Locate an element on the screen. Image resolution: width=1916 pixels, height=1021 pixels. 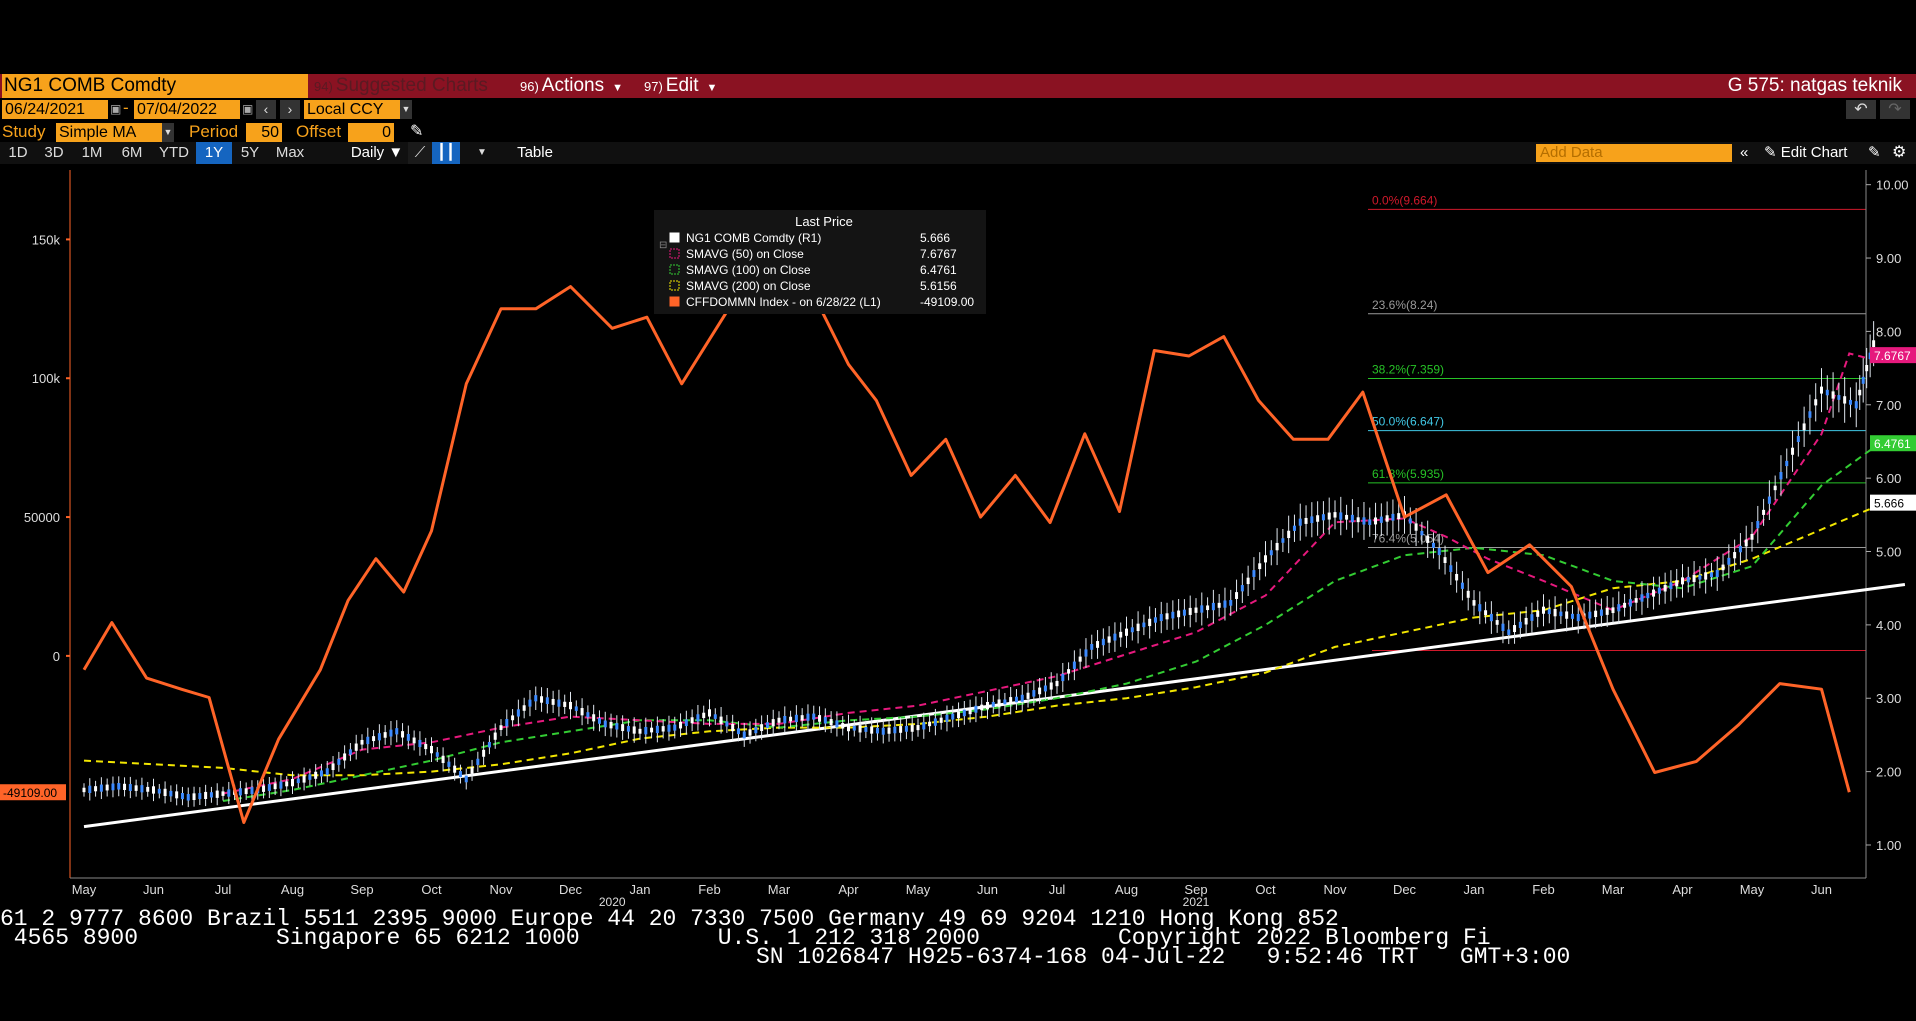
collapse-icon: ⊟ is located at coordinates (663, 245).